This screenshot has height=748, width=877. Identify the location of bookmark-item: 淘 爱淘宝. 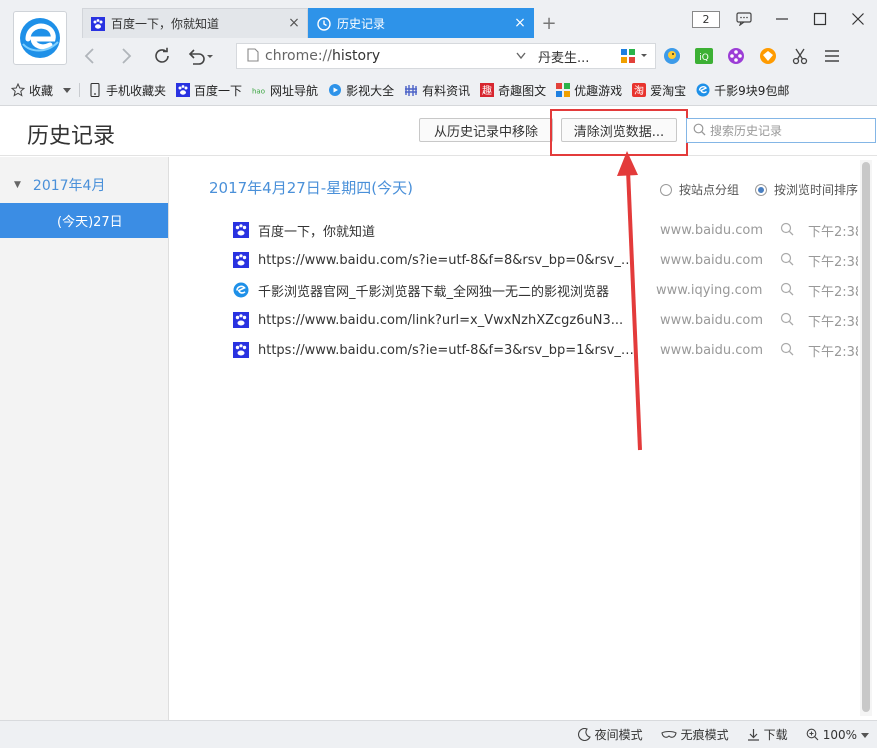
(659, 90).